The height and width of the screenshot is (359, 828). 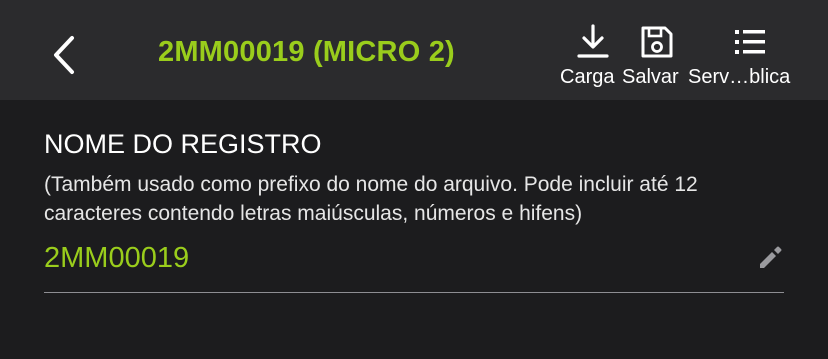 I want to click on download-icon, so click(x=593, y=41).